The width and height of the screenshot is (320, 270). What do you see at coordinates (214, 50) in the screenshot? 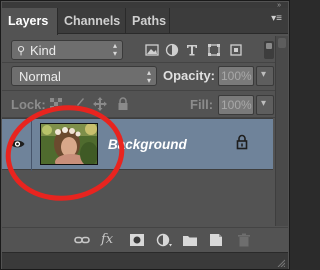
I see `shape-filter-icon` at bounding box center [214, 50].